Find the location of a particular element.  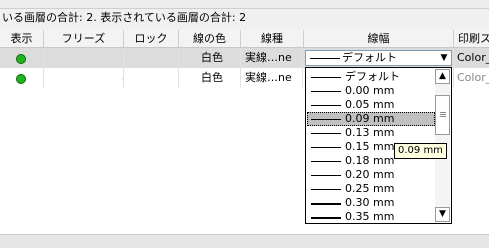

scroll-down-icon: ▼ is located at coordinates (442, 214).